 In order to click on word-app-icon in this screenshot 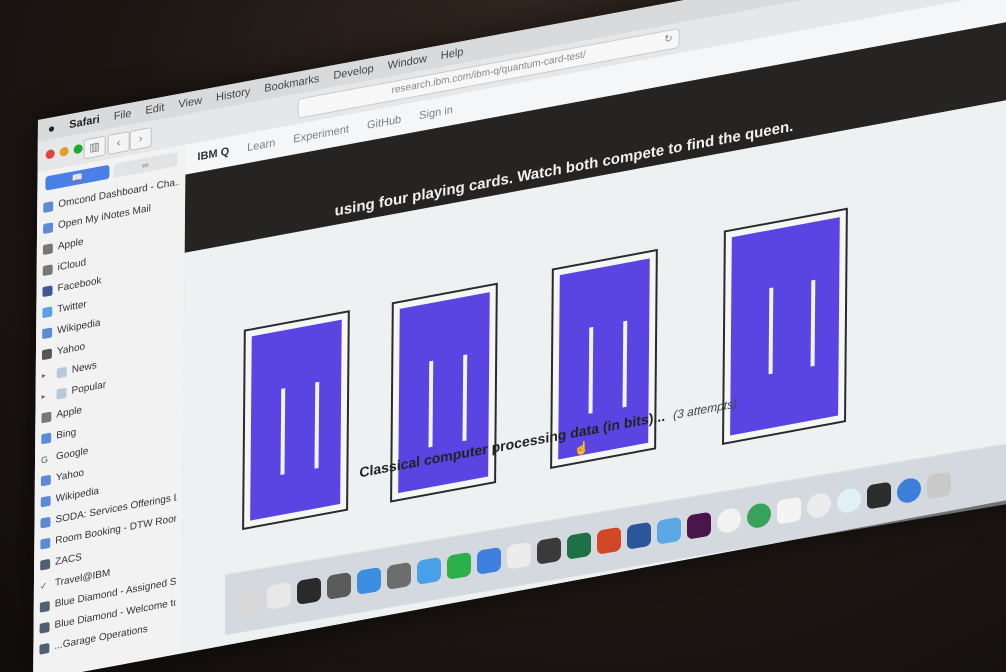, I will do `click(639, 535)`.